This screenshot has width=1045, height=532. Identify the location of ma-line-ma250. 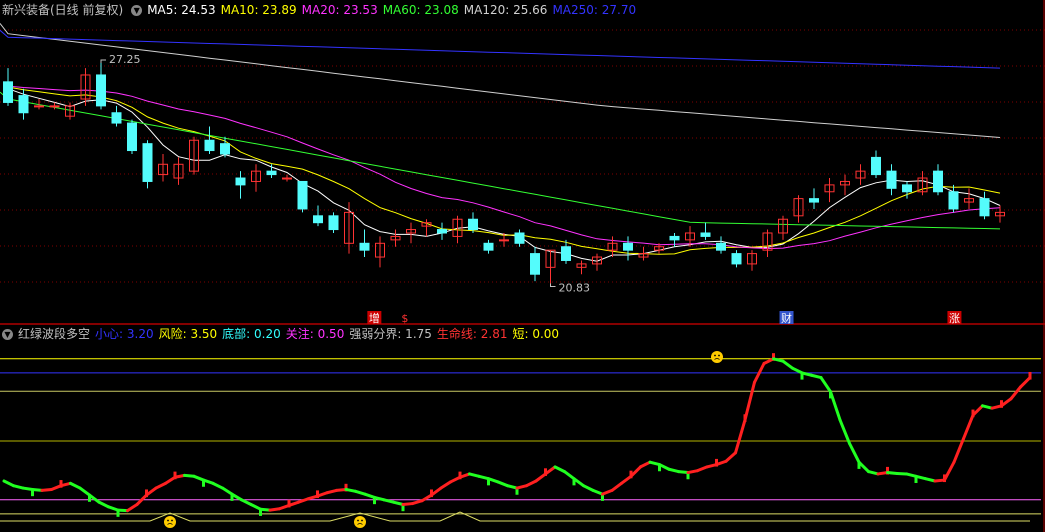
(500, 49).